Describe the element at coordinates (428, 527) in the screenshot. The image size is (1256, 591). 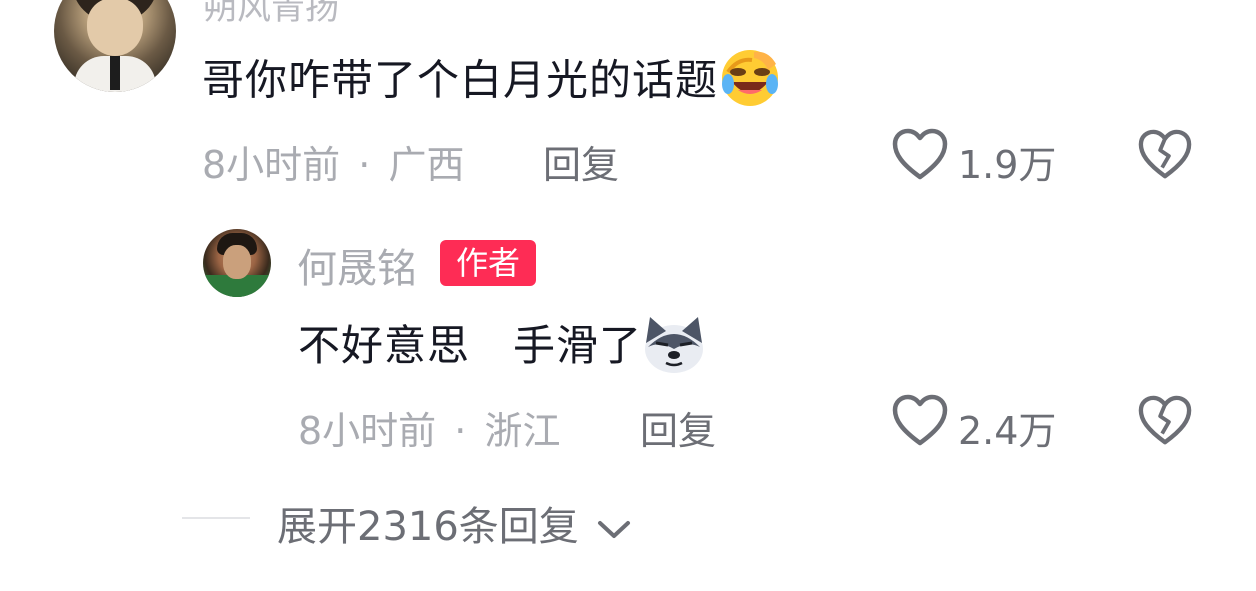
I see `expand-replies-label: 展开2316条回复` at that location.